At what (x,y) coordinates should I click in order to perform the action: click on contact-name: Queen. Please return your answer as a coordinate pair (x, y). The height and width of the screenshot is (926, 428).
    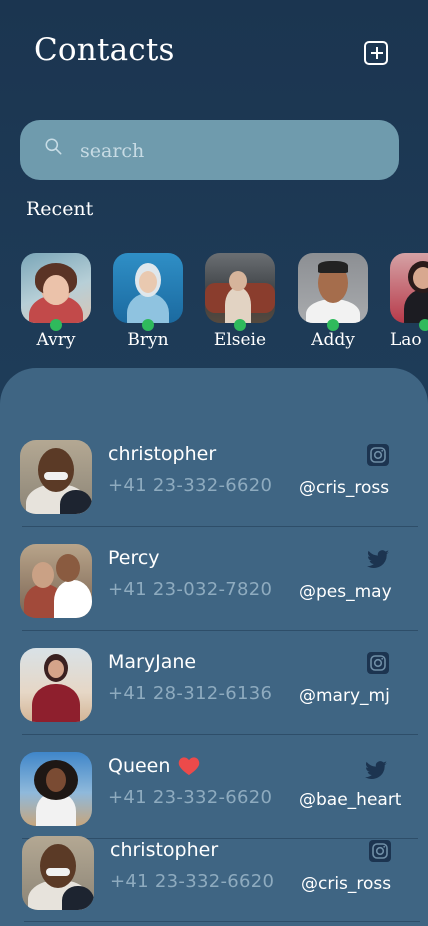
    Looking at the image, I should click on (154, 766).